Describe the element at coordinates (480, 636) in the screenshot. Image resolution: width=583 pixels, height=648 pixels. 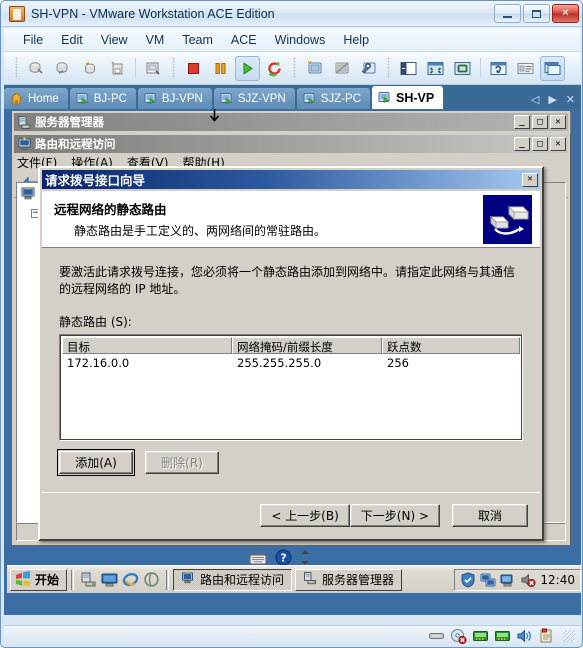
I see `network-adapter-1-icon` at that location.